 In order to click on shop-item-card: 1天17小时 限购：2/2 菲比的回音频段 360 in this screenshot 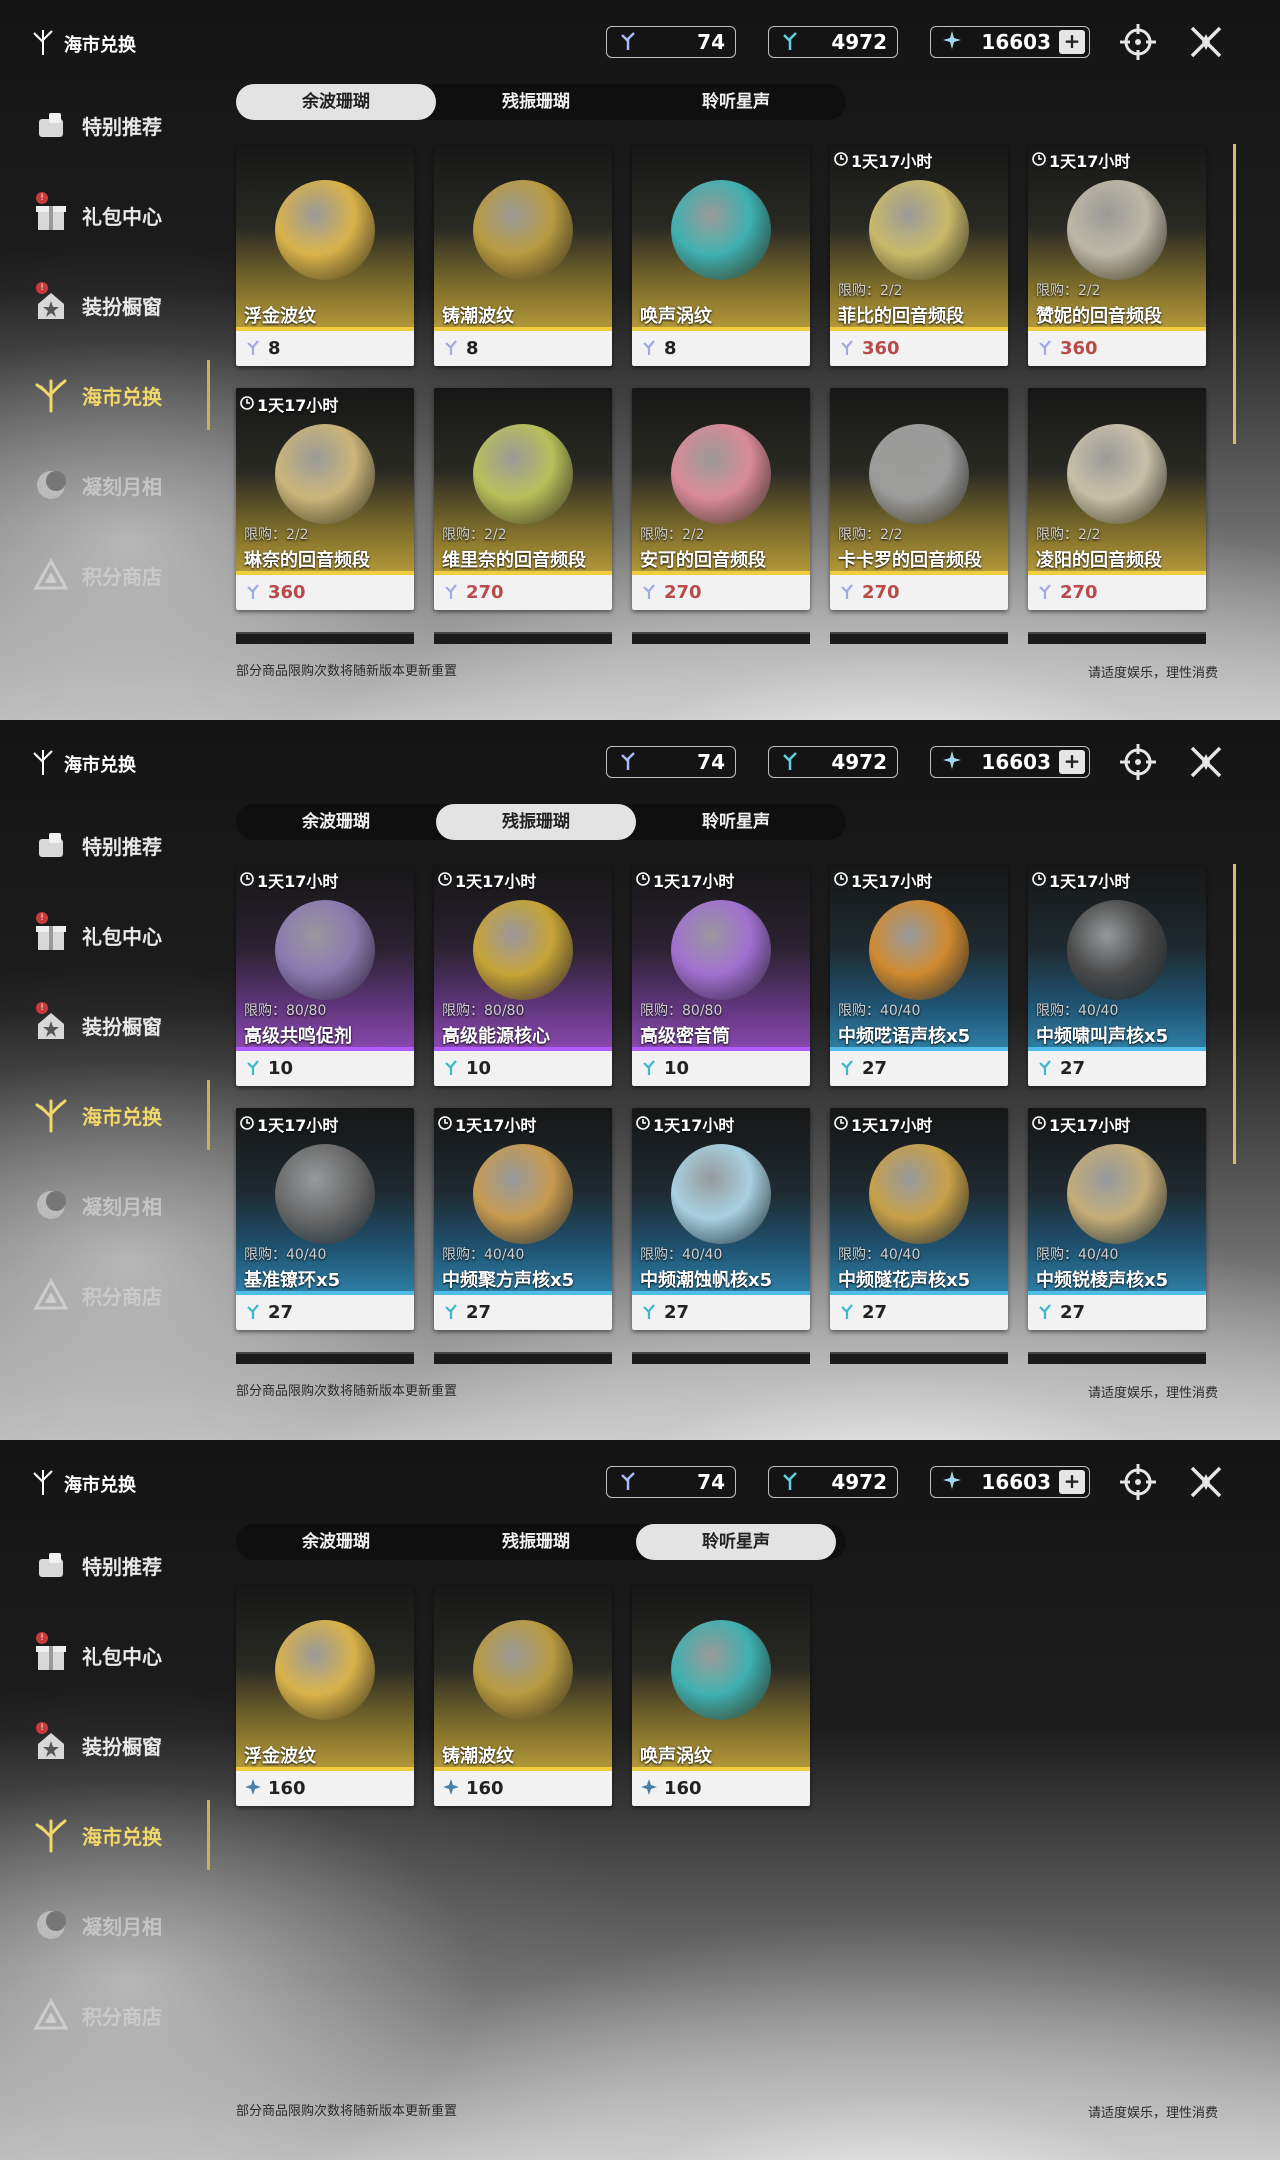, I will do `click(919, 255)`.